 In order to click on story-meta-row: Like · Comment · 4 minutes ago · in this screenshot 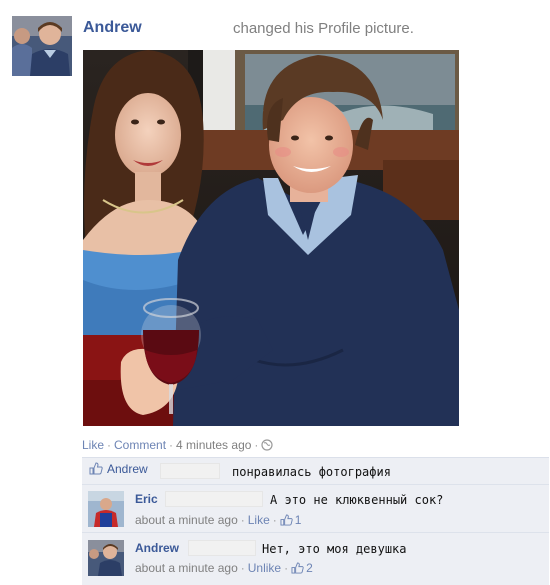, I will do `click(178, 446)`.